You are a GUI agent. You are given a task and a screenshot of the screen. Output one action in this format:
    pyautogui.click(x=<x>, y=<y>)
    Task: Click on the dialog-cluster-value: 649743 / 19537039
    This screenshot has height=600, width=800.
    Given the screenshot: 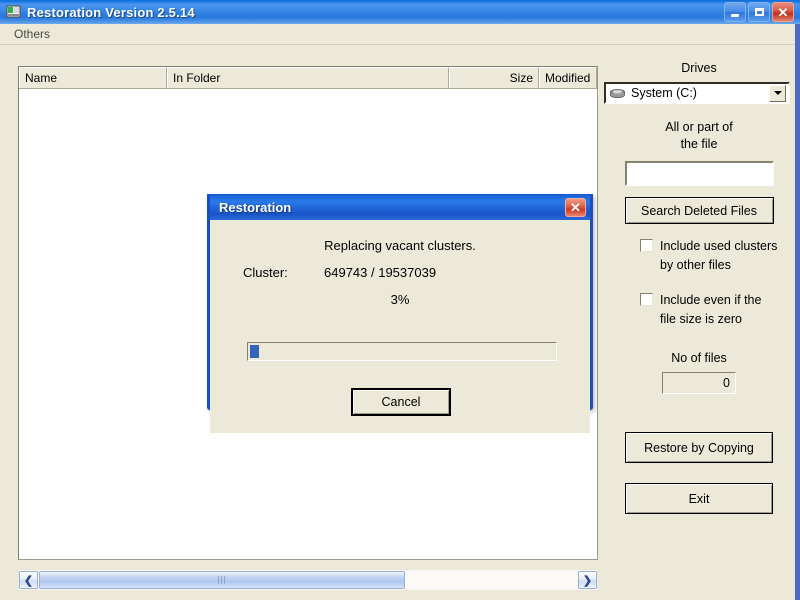 What is the action you would take?
    pyautogui.click(x=380, y=272)
    